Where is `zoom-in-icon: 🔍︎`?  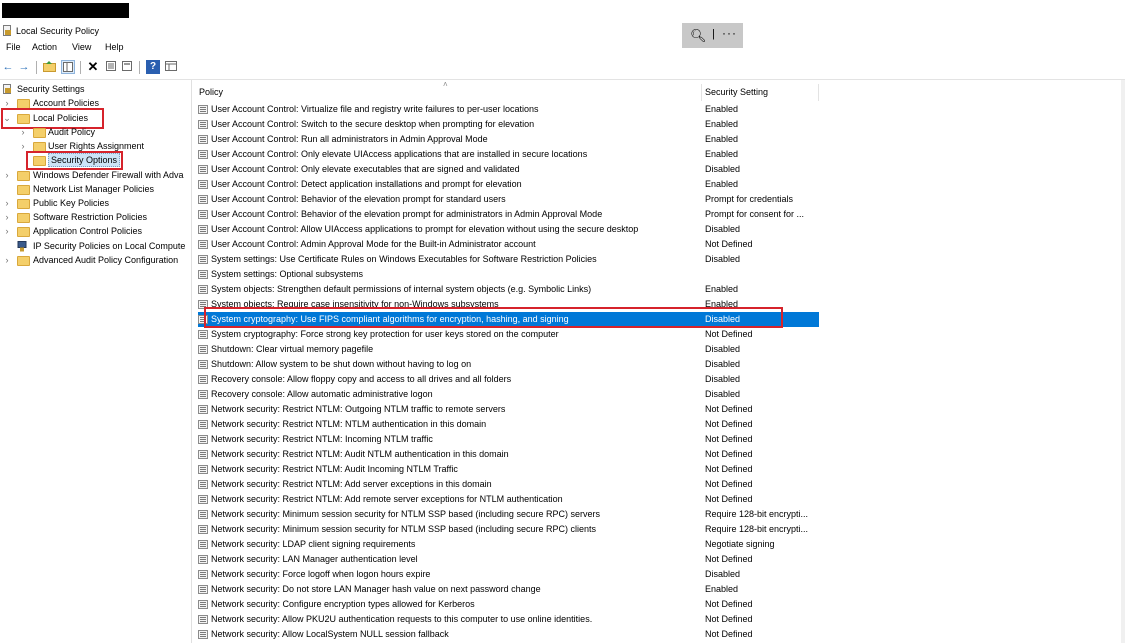 zoom-in-icon: 🔍︎ is located at coordinates (698, 36).